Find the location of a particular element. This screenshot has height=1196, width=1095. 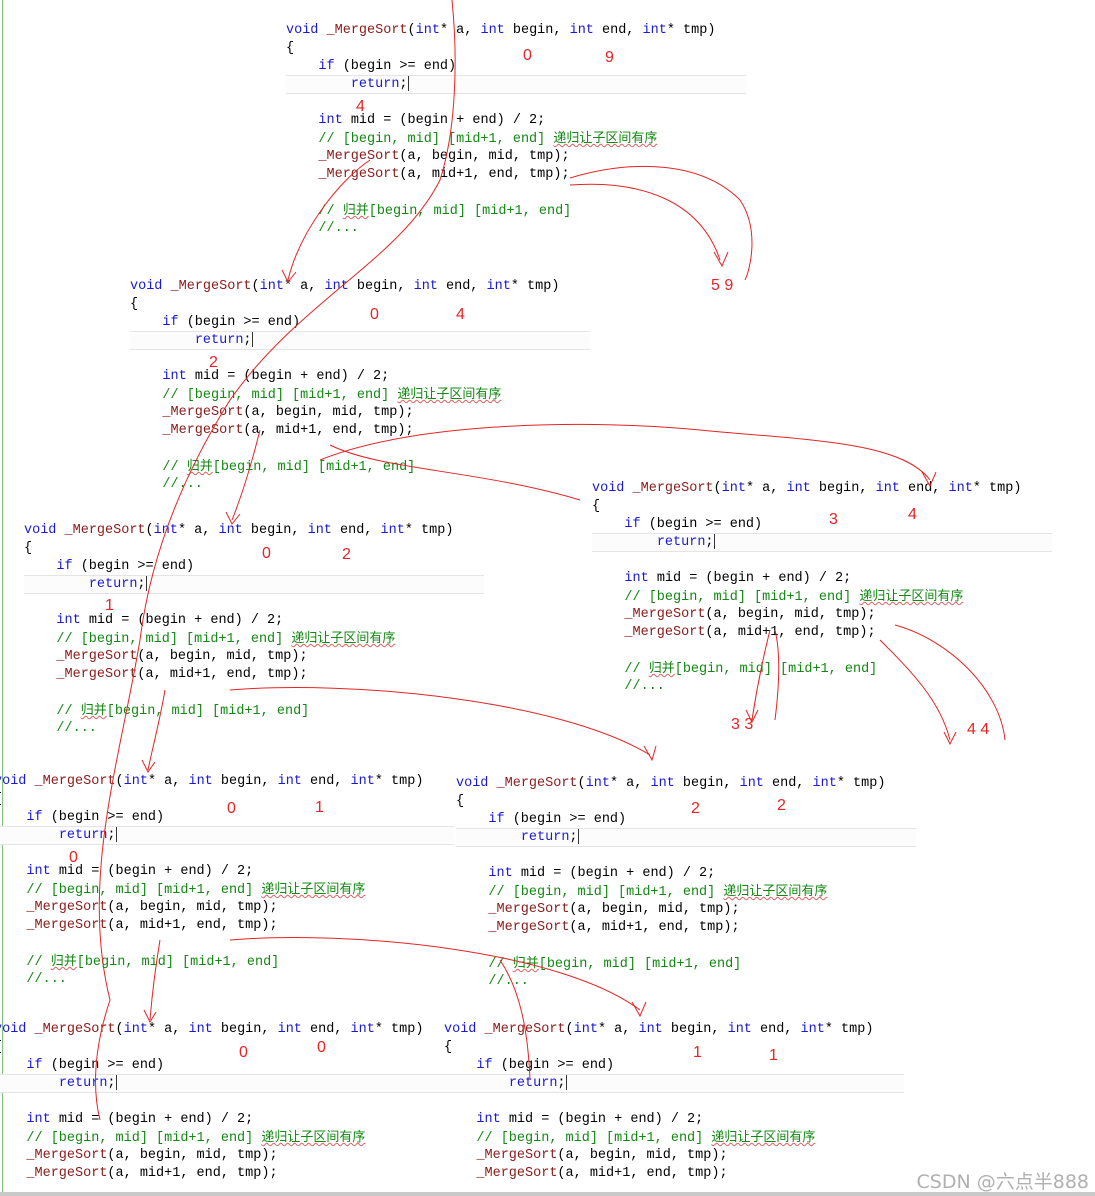

annotation-mid-value: 4 is located at coordinates (360, 106).